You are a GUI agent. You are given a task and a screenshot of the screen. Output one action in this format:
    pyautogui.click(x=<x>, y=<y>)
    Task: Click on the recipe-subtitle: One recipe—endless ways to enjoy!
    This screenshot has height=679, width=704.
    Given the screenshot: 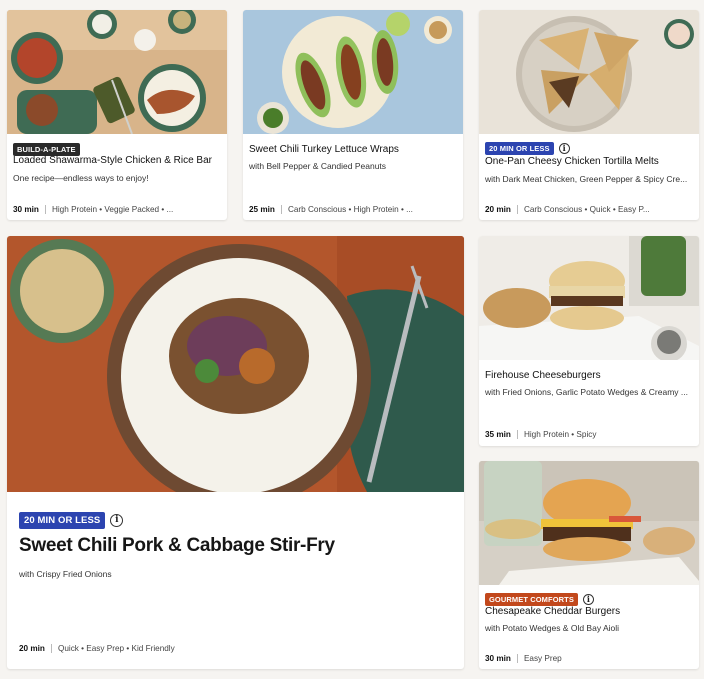 What is the action you would take?
    pyautogui.click(x=81, y=178)
    